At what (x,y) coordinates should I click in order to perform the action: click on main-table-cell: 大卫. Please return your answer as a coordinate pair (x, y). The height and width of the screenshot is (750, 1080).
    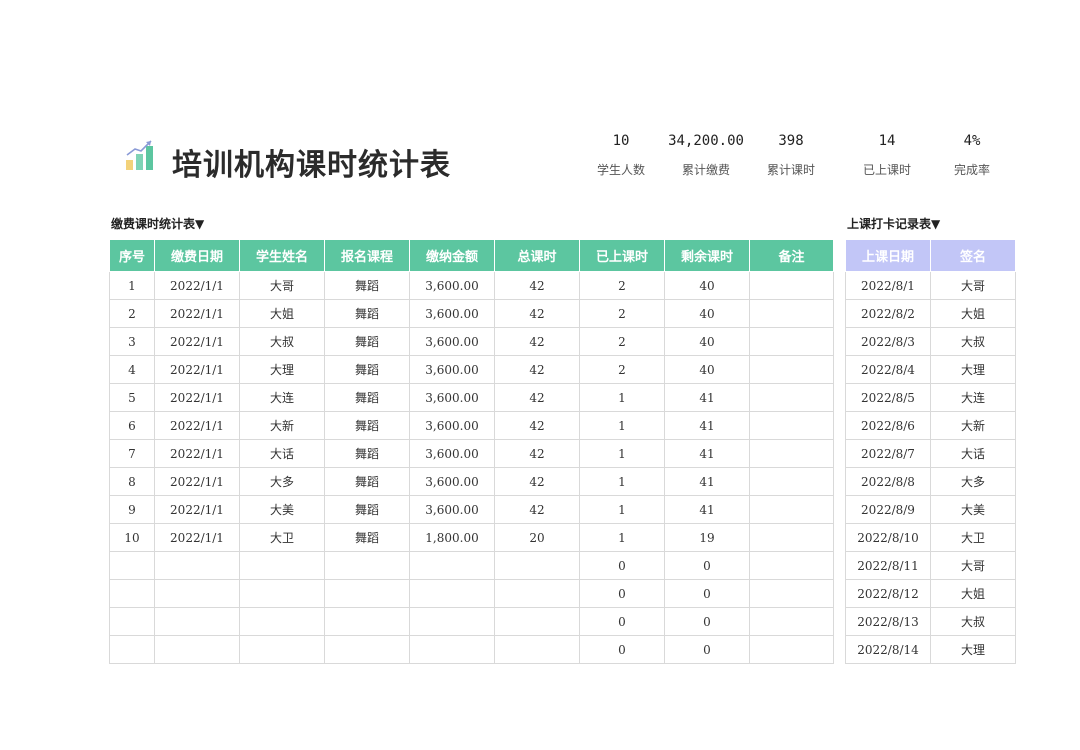
    Looking at the image, I should click on (282, 537).